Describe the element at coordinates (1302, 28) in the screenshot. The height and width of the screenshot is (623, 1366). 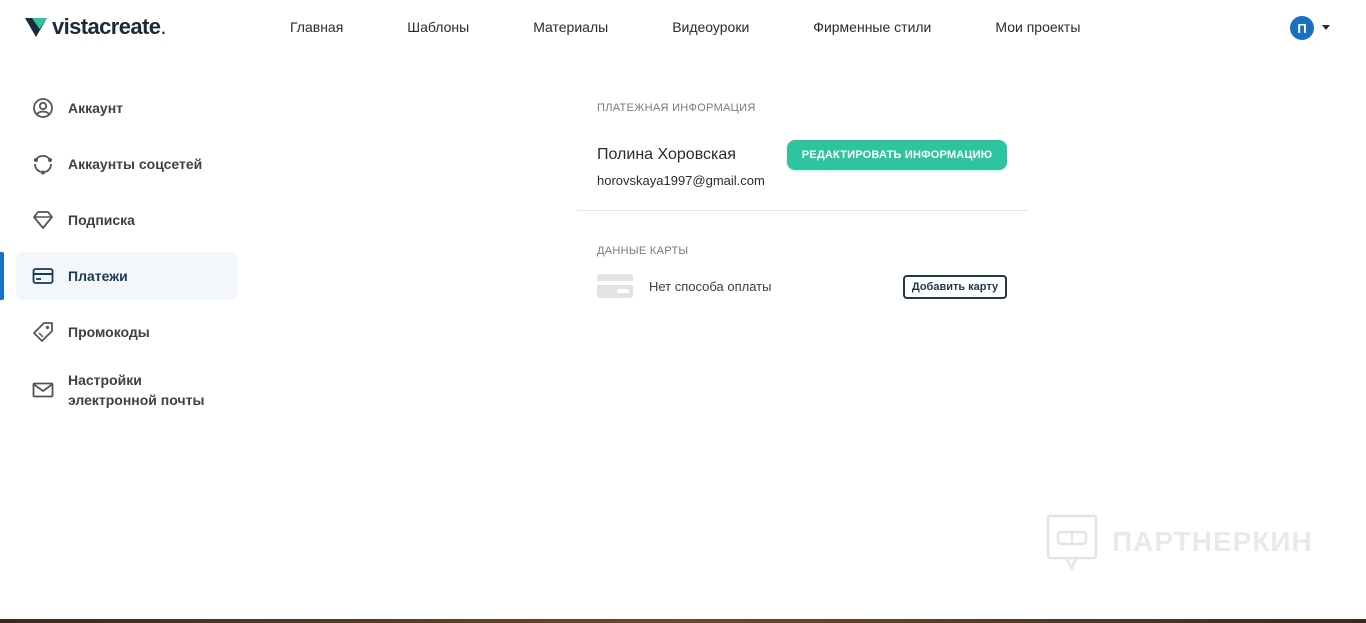
I see `user-avatar: П` at that location.